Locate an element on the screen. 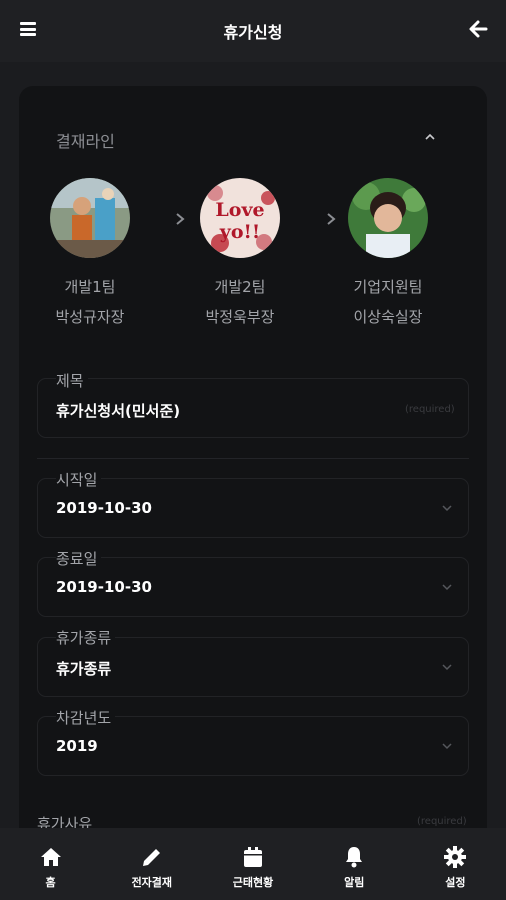 The height and width of the screenshot is (900, 506). tab-label: 전자결재 is located at coordinates (152, 882).